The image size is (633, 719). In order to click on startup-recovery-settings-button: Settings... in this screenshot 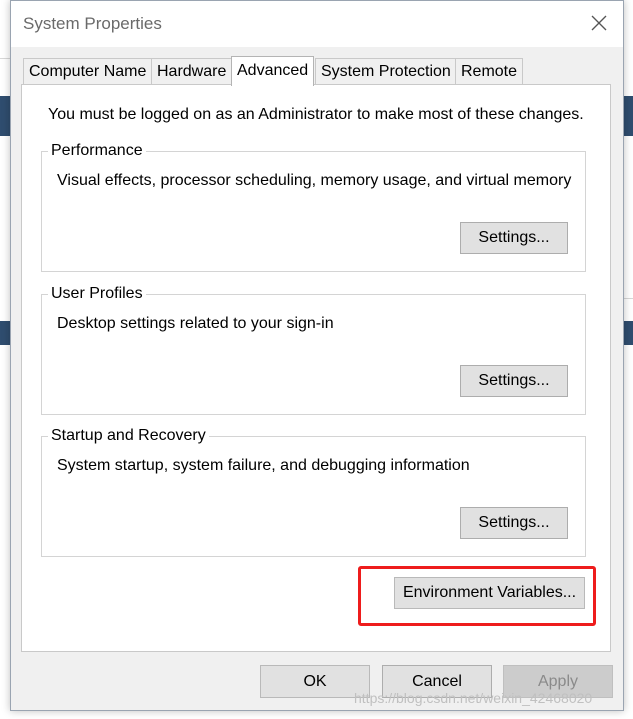, I will do `click(514, 523)`.